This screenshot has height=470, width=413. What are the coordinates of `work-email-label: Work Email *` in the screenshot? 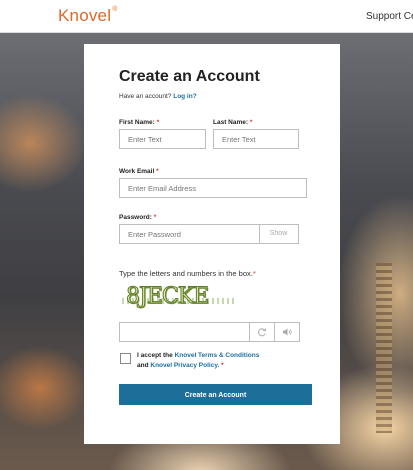 It's located at (139, 171).